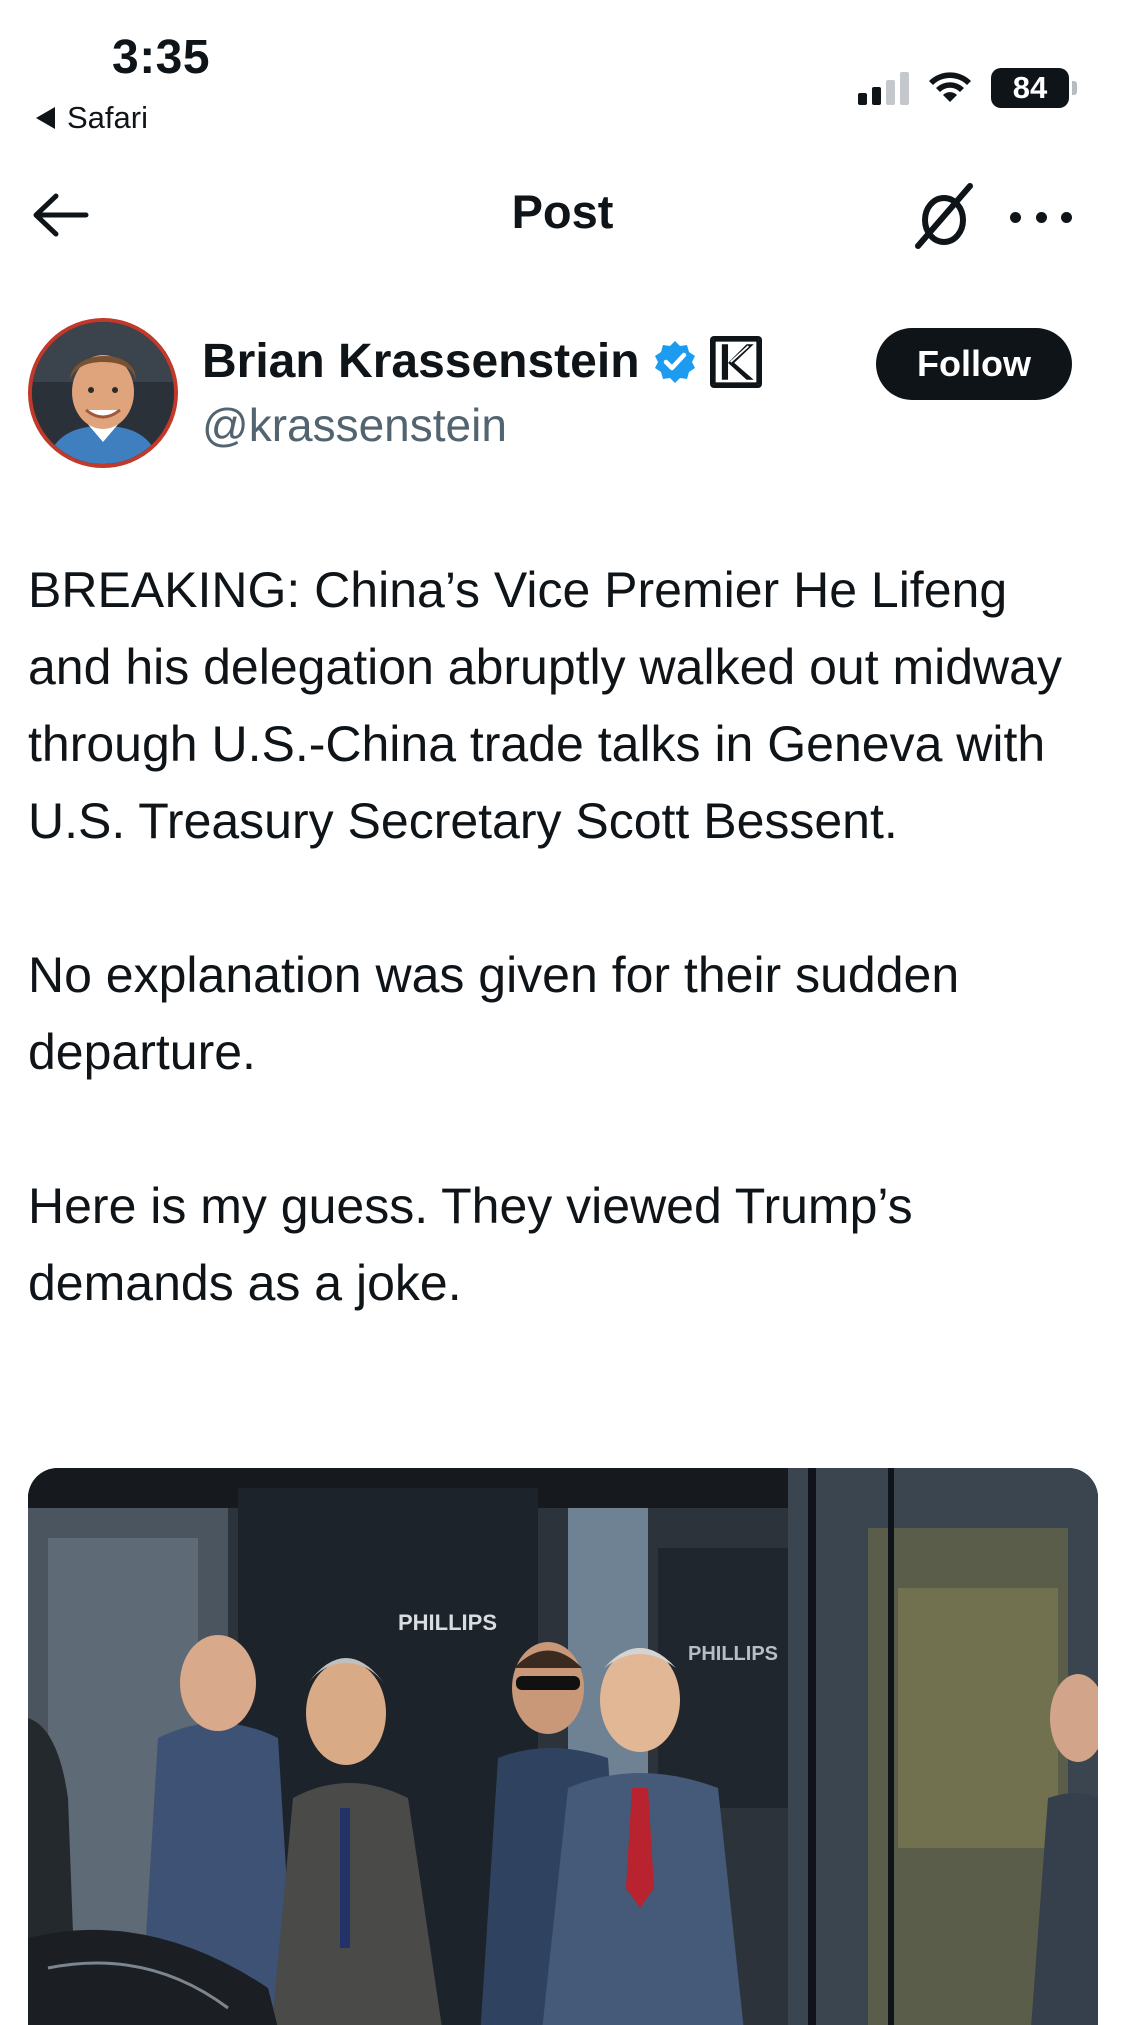 This screenshot has height=2025, width=1125. Describe the element at coordinates (562, 215) in the screenshot. I see `post-header: Post` at that location.